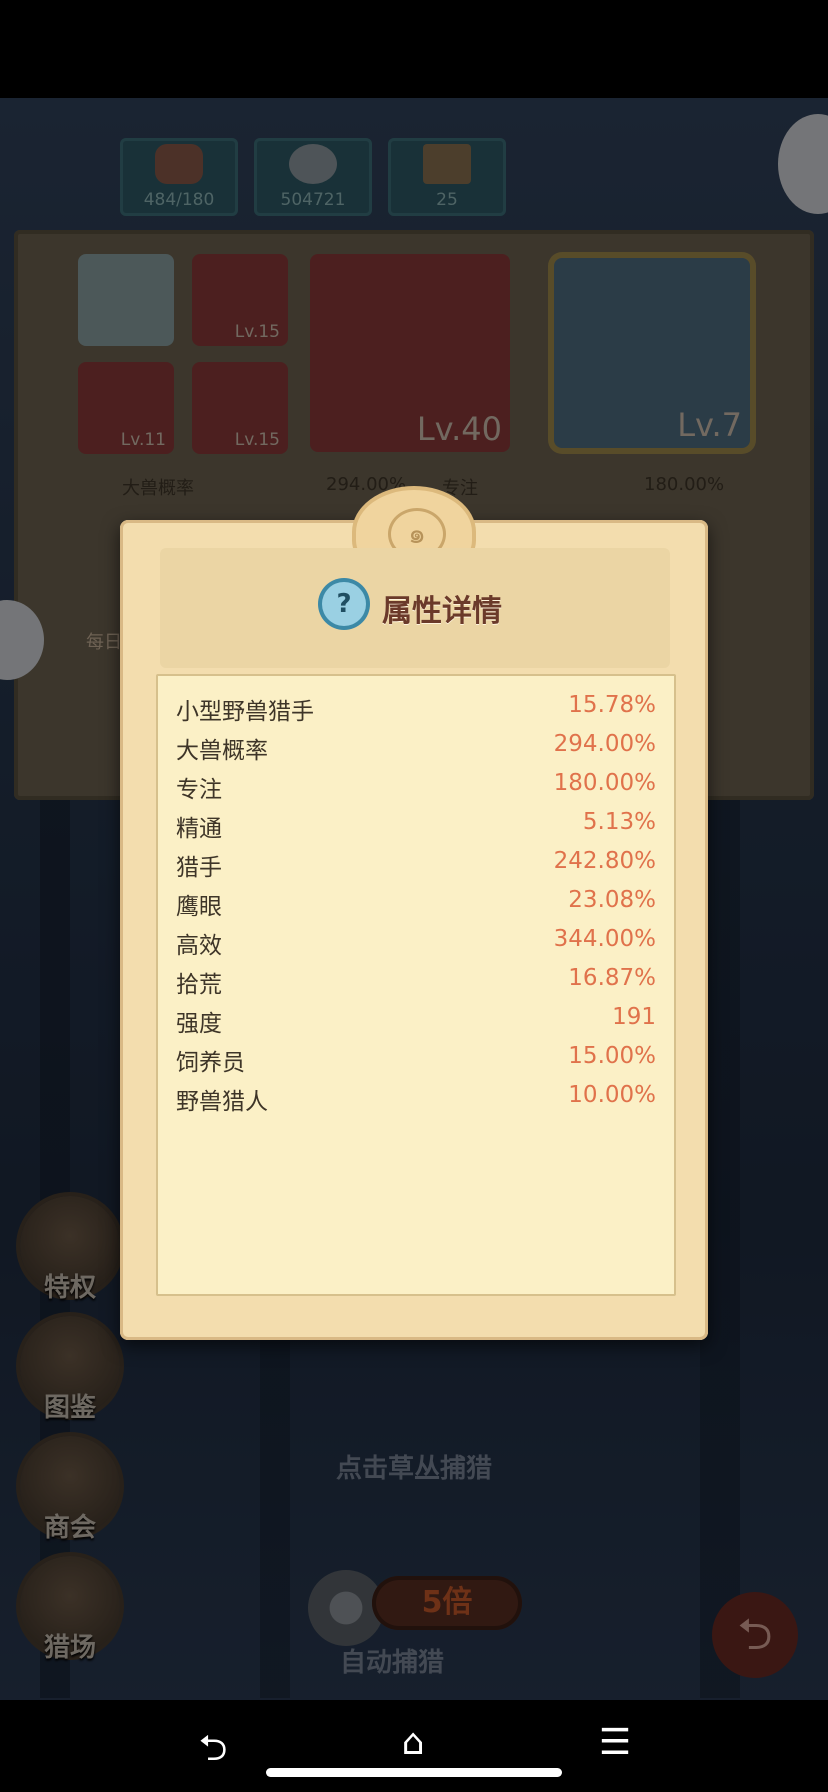 The width and height of the screenshot is (828, 1792). Describe the element at coordinates (199, 946) in the screenshot. I see `attribute-name: 高效` at that location.